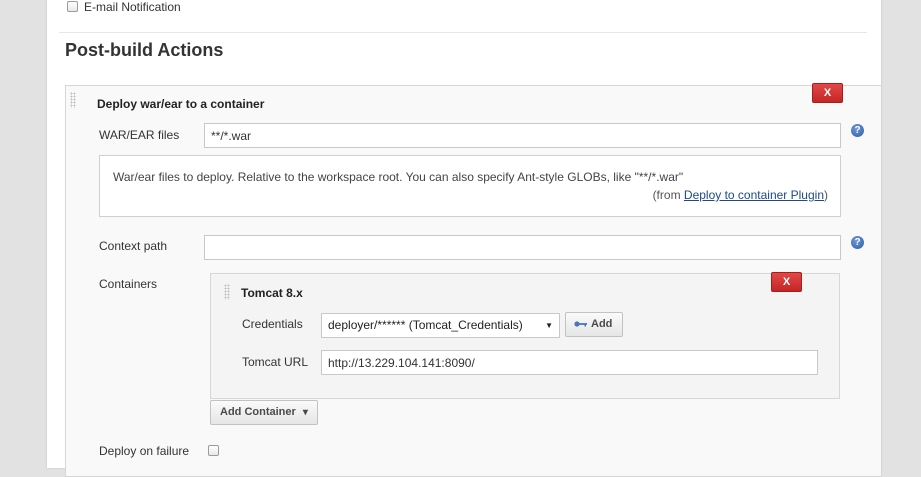 The width and height of the screenshot is (921, 477). What do you see at coordinates (275, 362) in the screenshot?
I see `tomcat-url-label: Tomcat URL` at bounding box center [275, 362].